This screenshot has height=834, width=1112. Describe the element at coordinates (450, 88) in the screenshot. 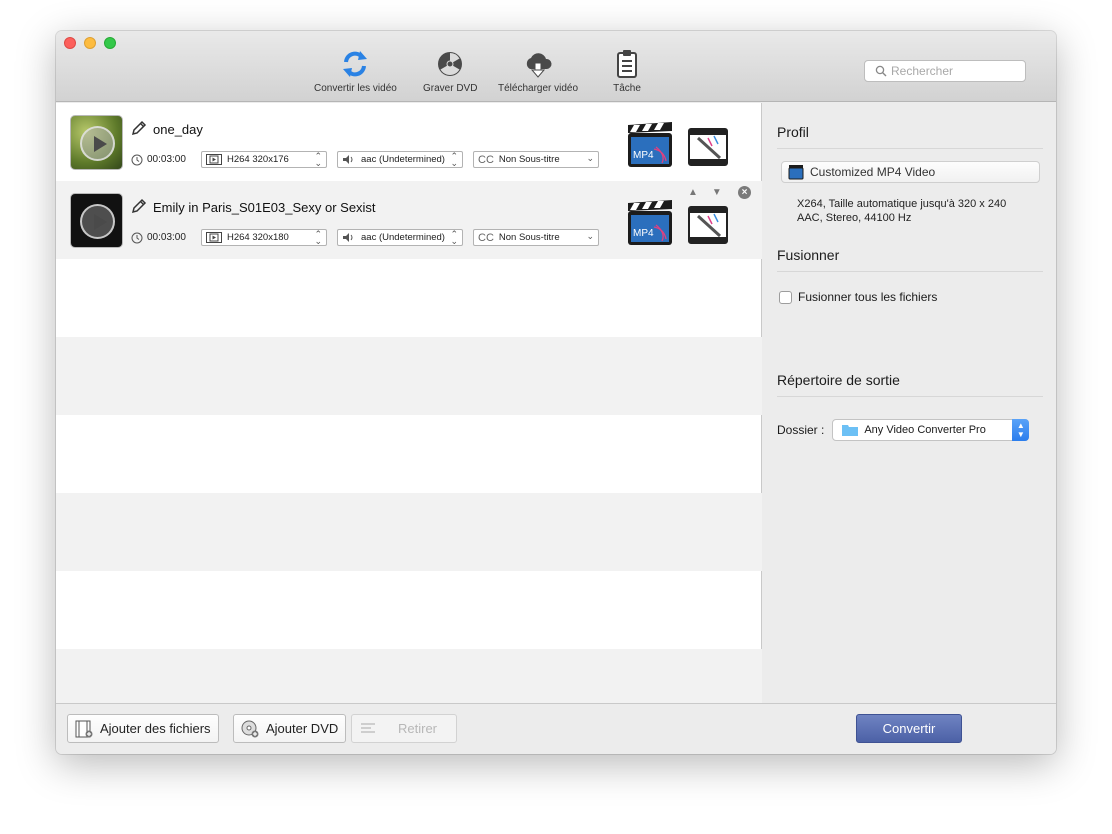

I see `burn-dvd-label: Graver DVD` at that location.